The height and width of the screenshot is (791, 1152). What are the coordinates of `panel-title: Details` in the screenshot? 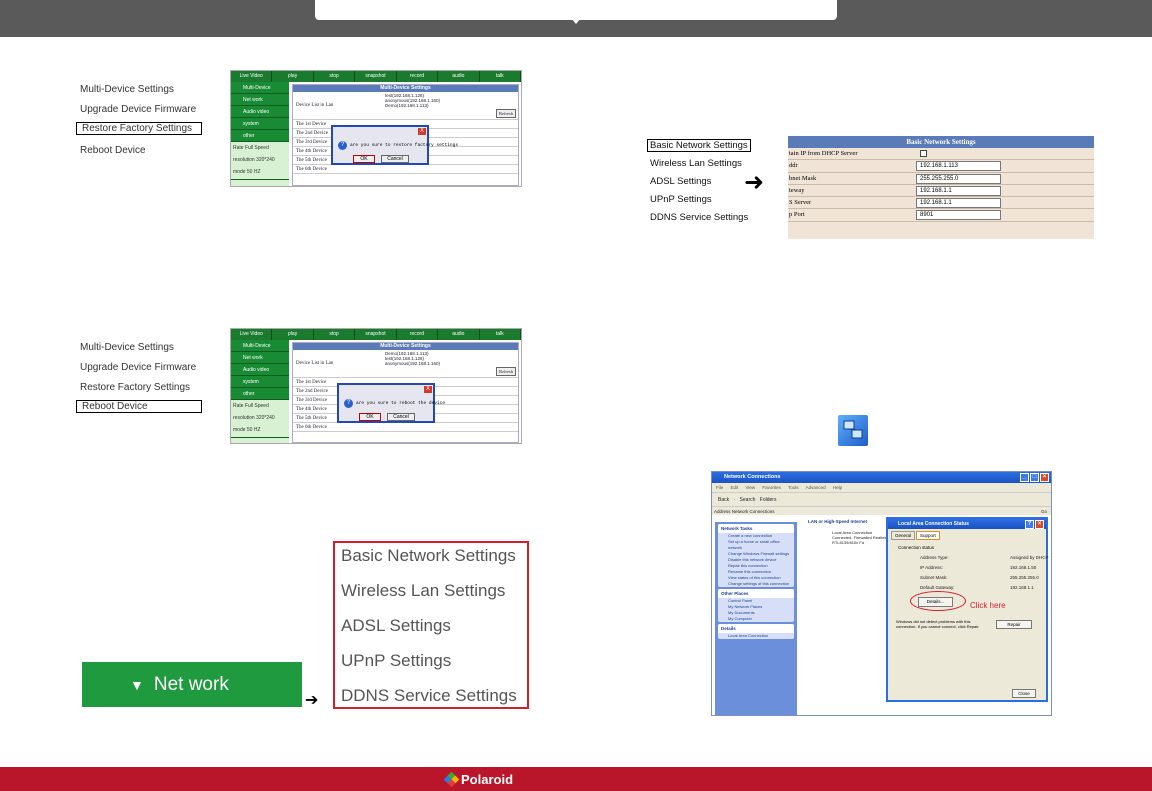 It's located at (756, 628).